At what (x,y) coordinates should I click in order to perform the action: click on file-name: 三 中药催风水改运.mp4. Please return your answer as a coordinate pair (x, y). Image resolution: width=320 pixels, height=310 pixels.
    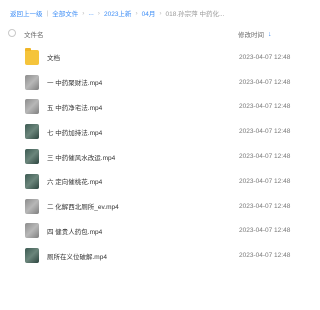
    Looking at the image, I should click on (81, 157).